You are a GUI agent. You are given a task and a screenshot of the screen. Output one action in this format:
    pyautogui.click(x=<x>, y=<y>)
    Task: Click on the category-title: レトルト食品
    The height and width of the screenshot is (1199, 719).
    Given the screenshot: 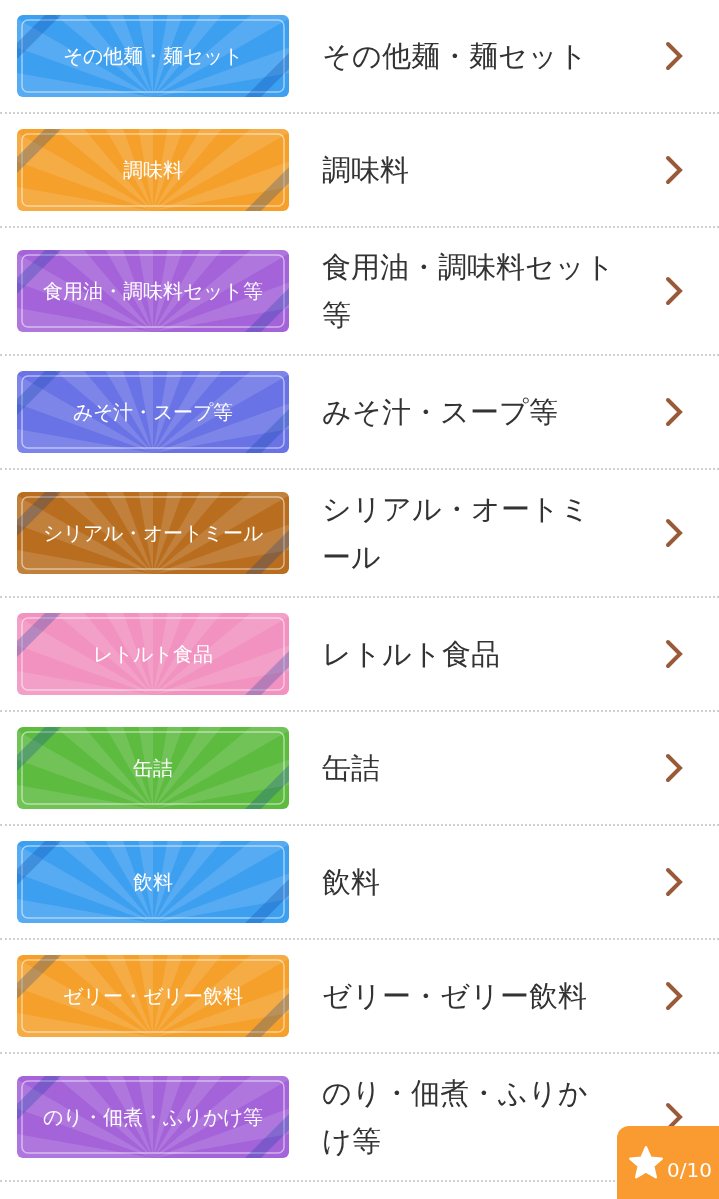 What is the action you would take?
    pyautogui.click(x=469, y=654)
    